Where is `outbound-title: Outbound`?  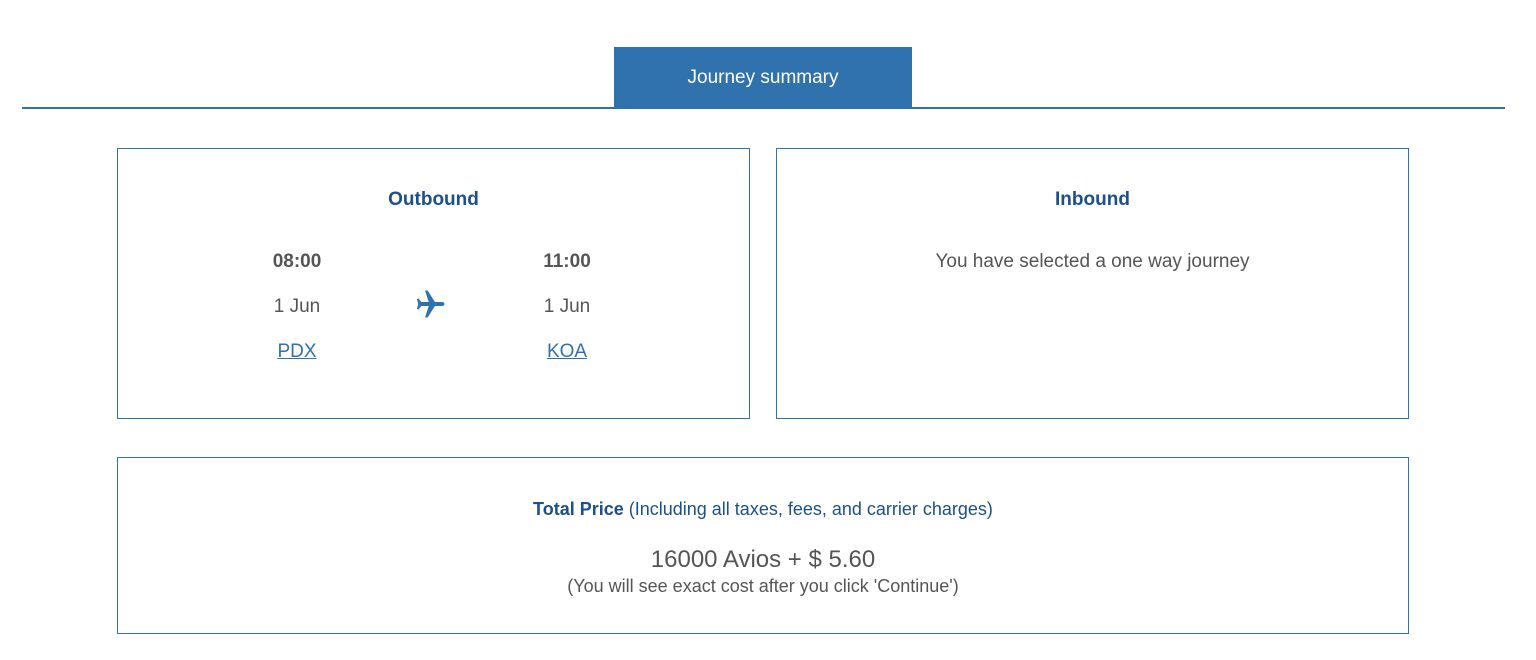
outbound-title: Outbound is located at coordinates (433, 199).